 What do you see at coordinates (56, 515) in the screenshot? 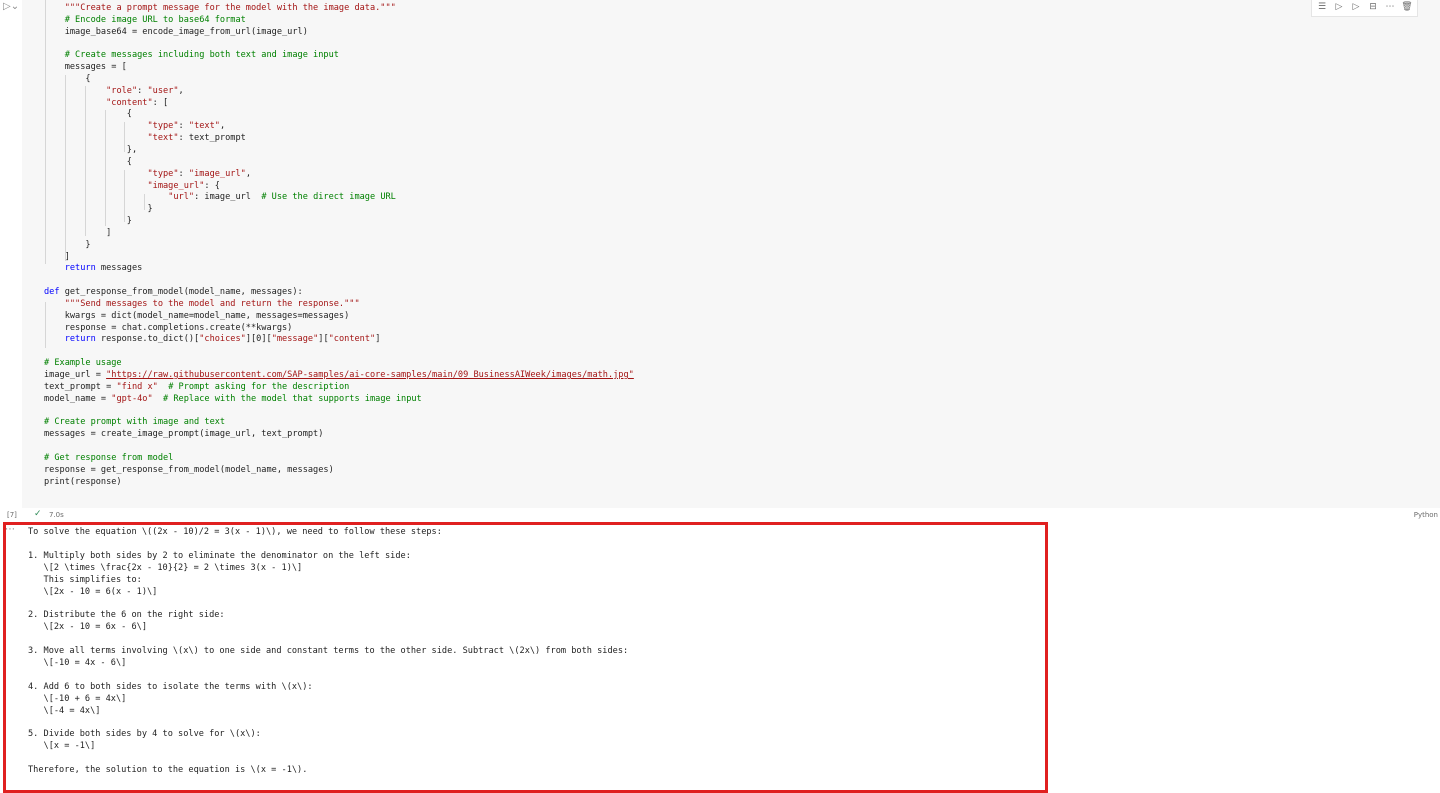
I see `execution-time: 7.0s` at bounding box center [56, 515].